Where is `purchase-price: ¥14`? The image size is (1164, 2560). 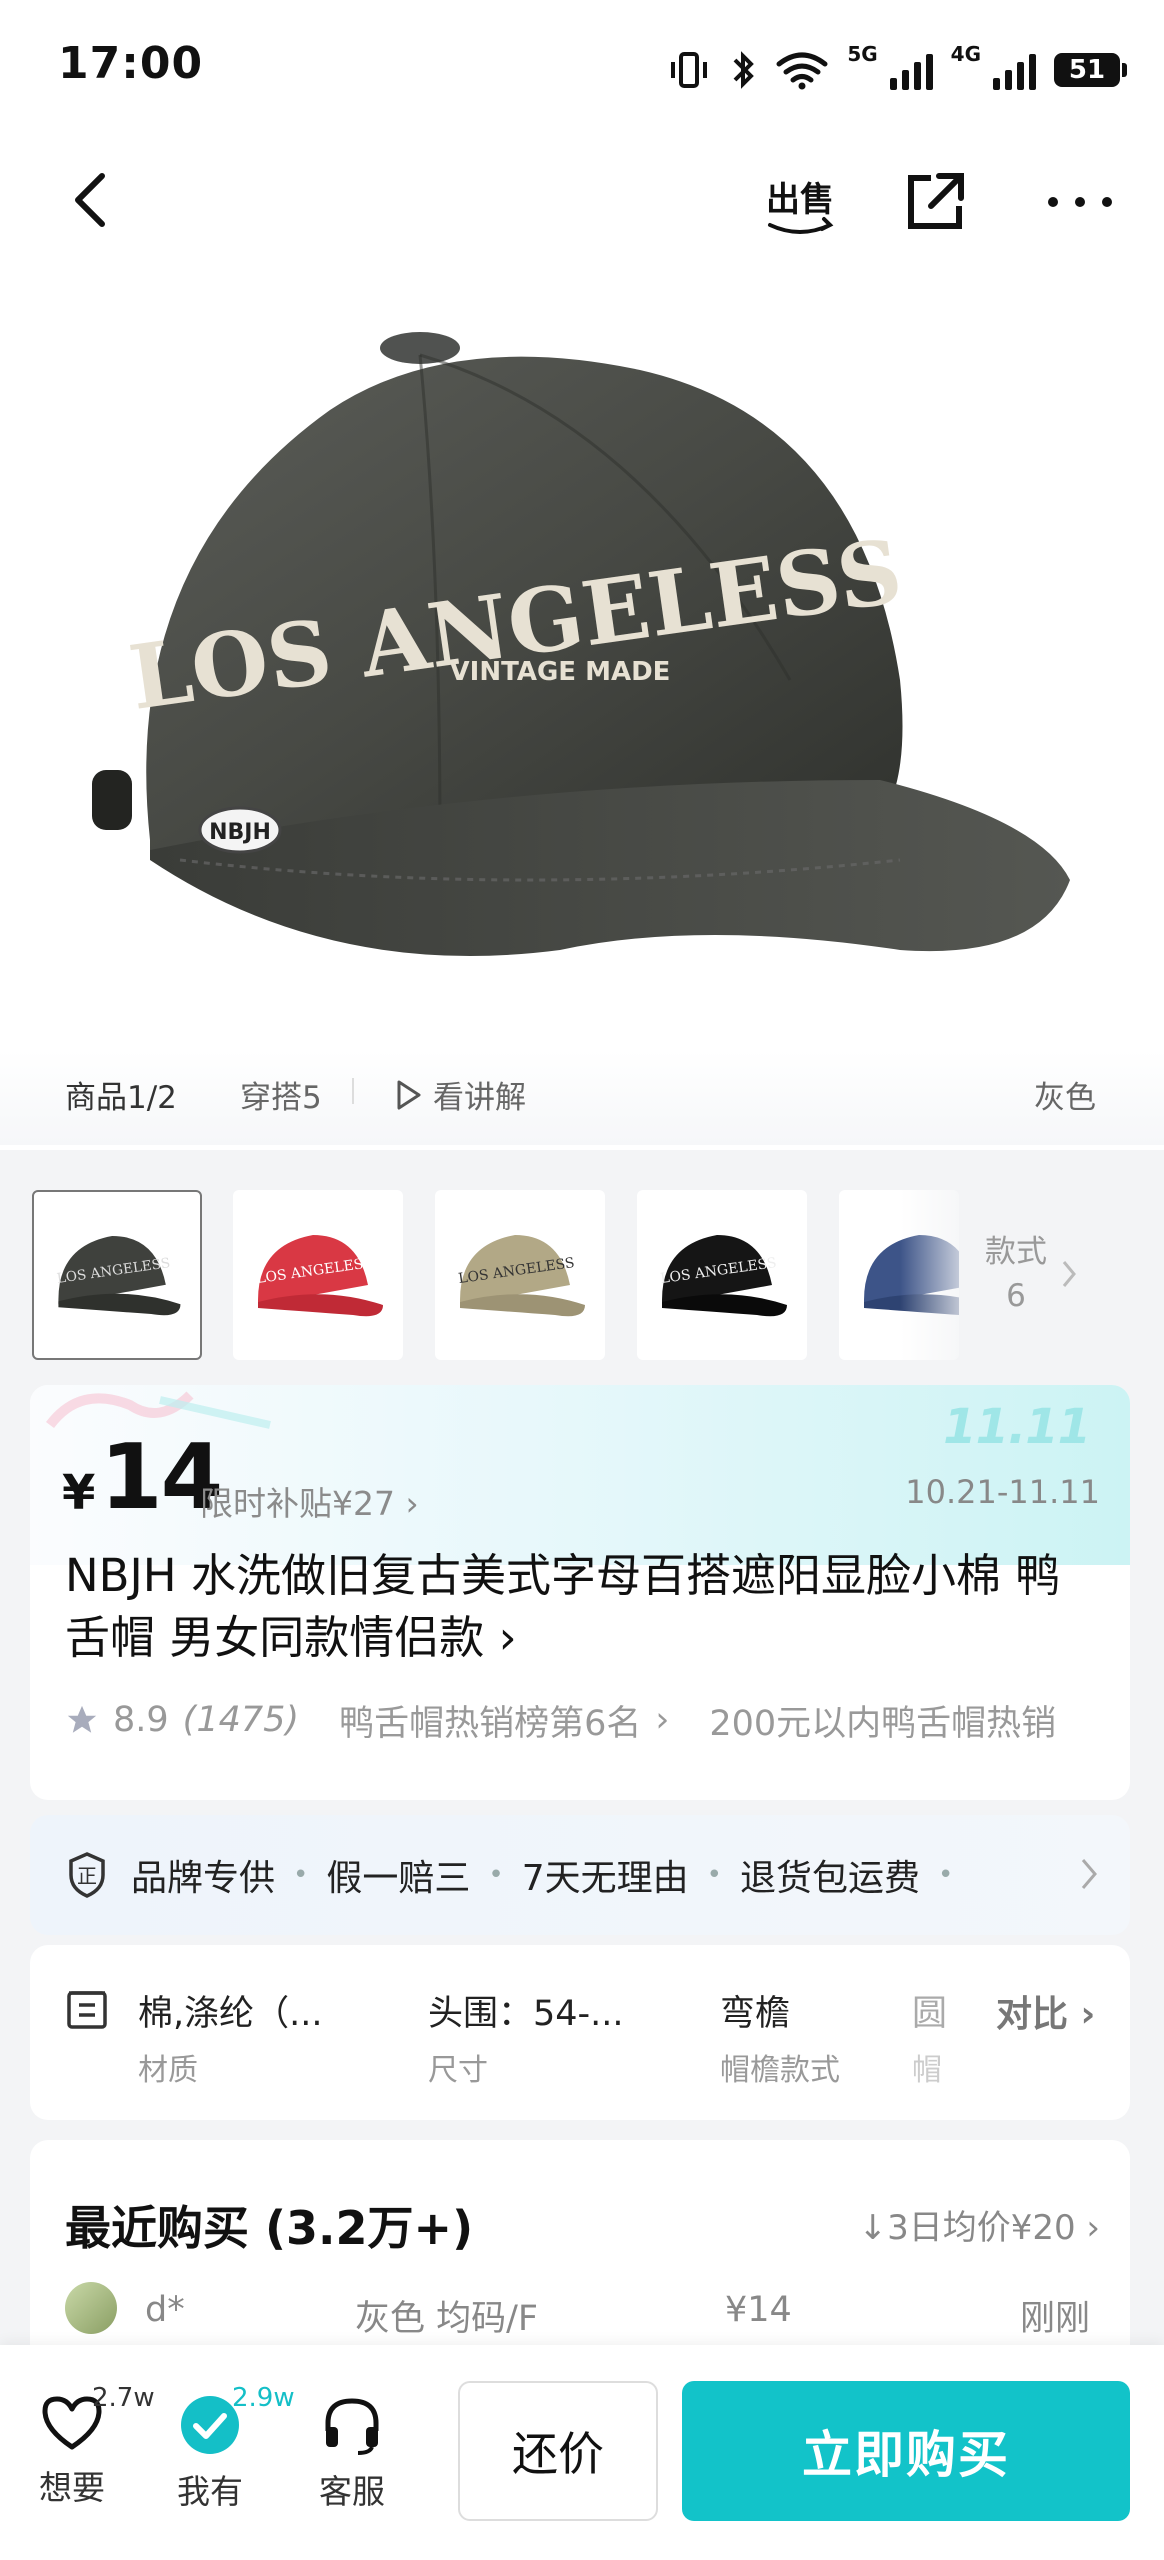 purchase-price: ¥14 is located at coordinates (758, 2310).